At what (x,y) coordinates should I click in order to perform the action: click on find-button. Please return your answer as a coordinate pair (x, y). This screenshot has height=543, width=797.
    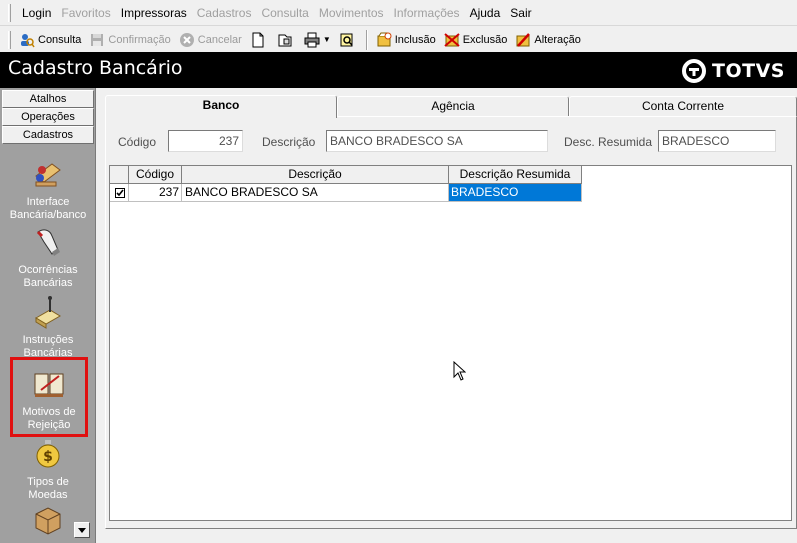
    Looking at the image, I should click on (348, 40).